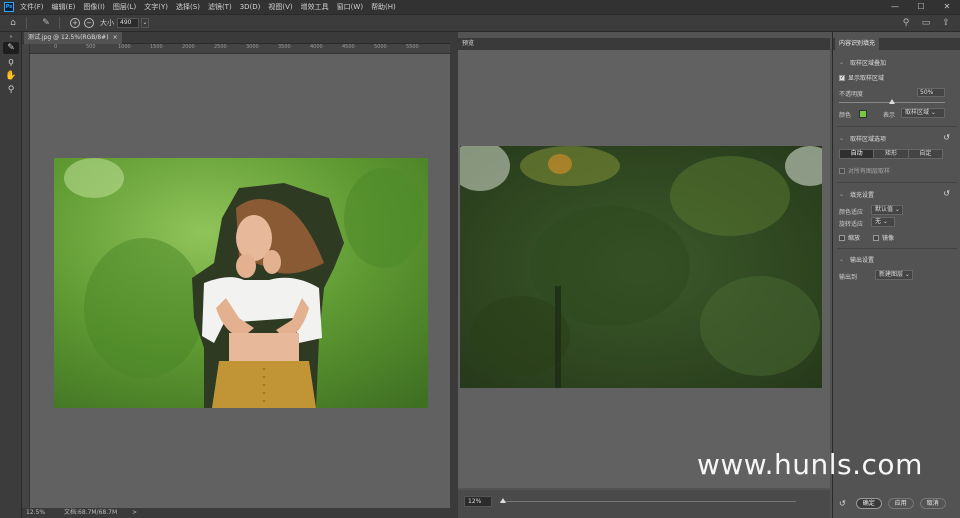  I want to click on output-settings-header: ⌄ 输出设置, so click(856, 259).